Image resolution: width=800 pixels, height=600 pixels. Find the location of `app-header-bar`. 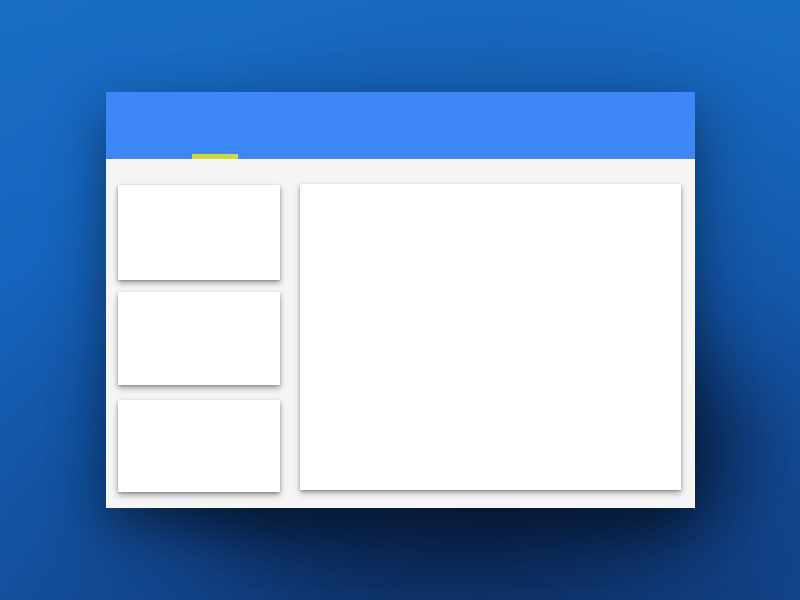

app-header-bar is located at coordinates (400, 125).